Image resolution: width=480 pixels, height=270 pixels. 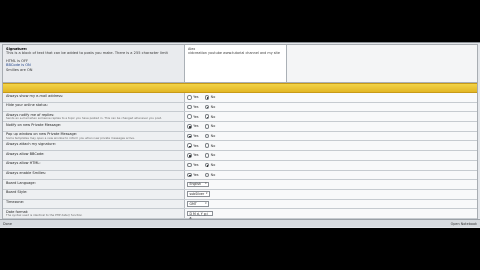 I want to click on preference-row: Board Language: English ▾, so click(x=240, y=185).